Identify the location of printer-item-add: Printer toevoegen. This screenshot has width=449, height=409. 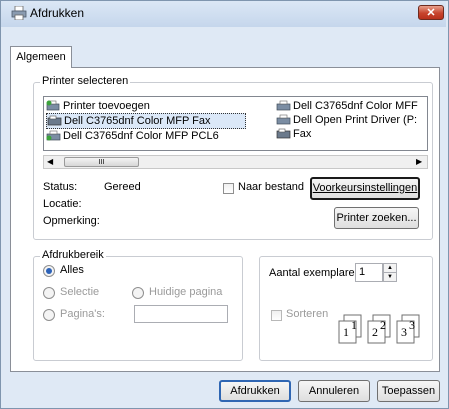
(151, 106).